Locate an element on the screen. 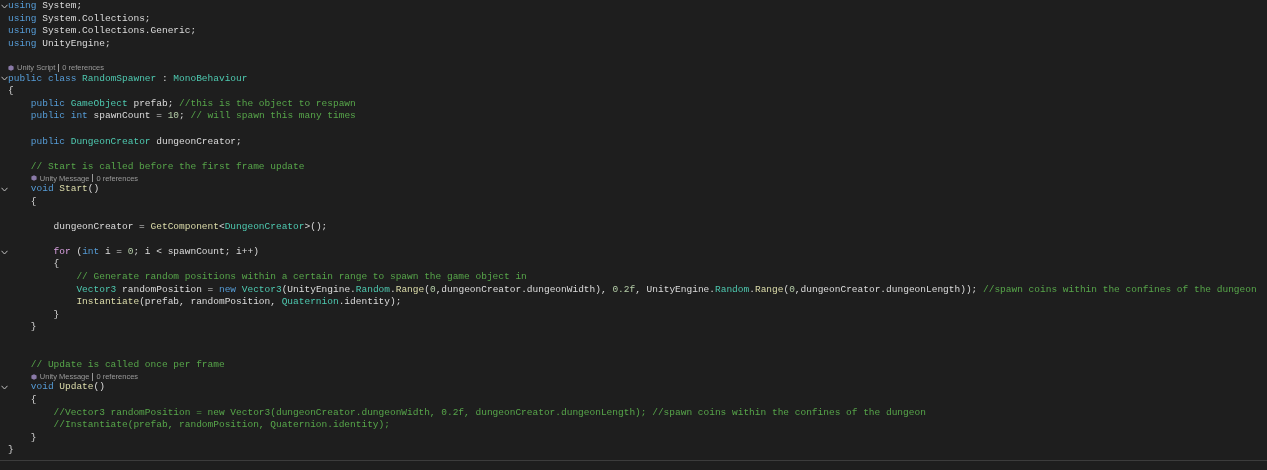 This screenshot has width=1267, height=470. code-line: using UnityEngine; is located at coordinates (59, 44).